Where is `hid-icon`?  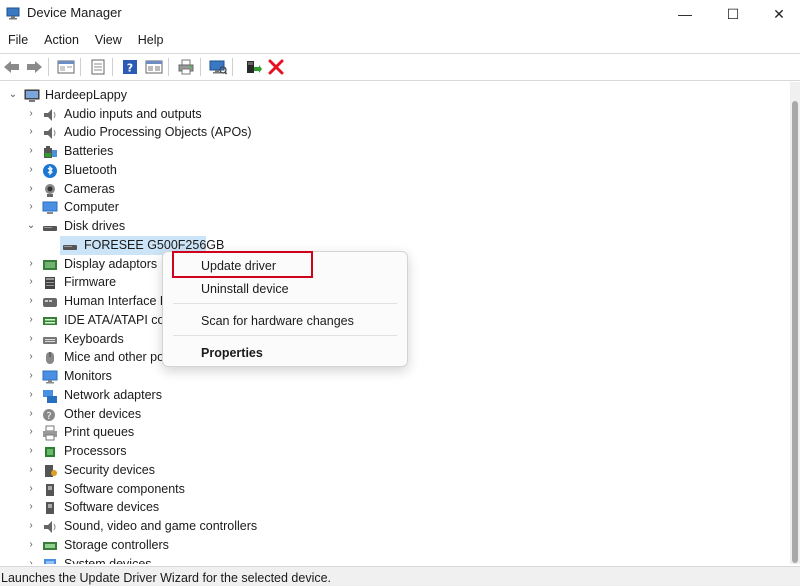
hid-icon is located at coordinates (50, 302).